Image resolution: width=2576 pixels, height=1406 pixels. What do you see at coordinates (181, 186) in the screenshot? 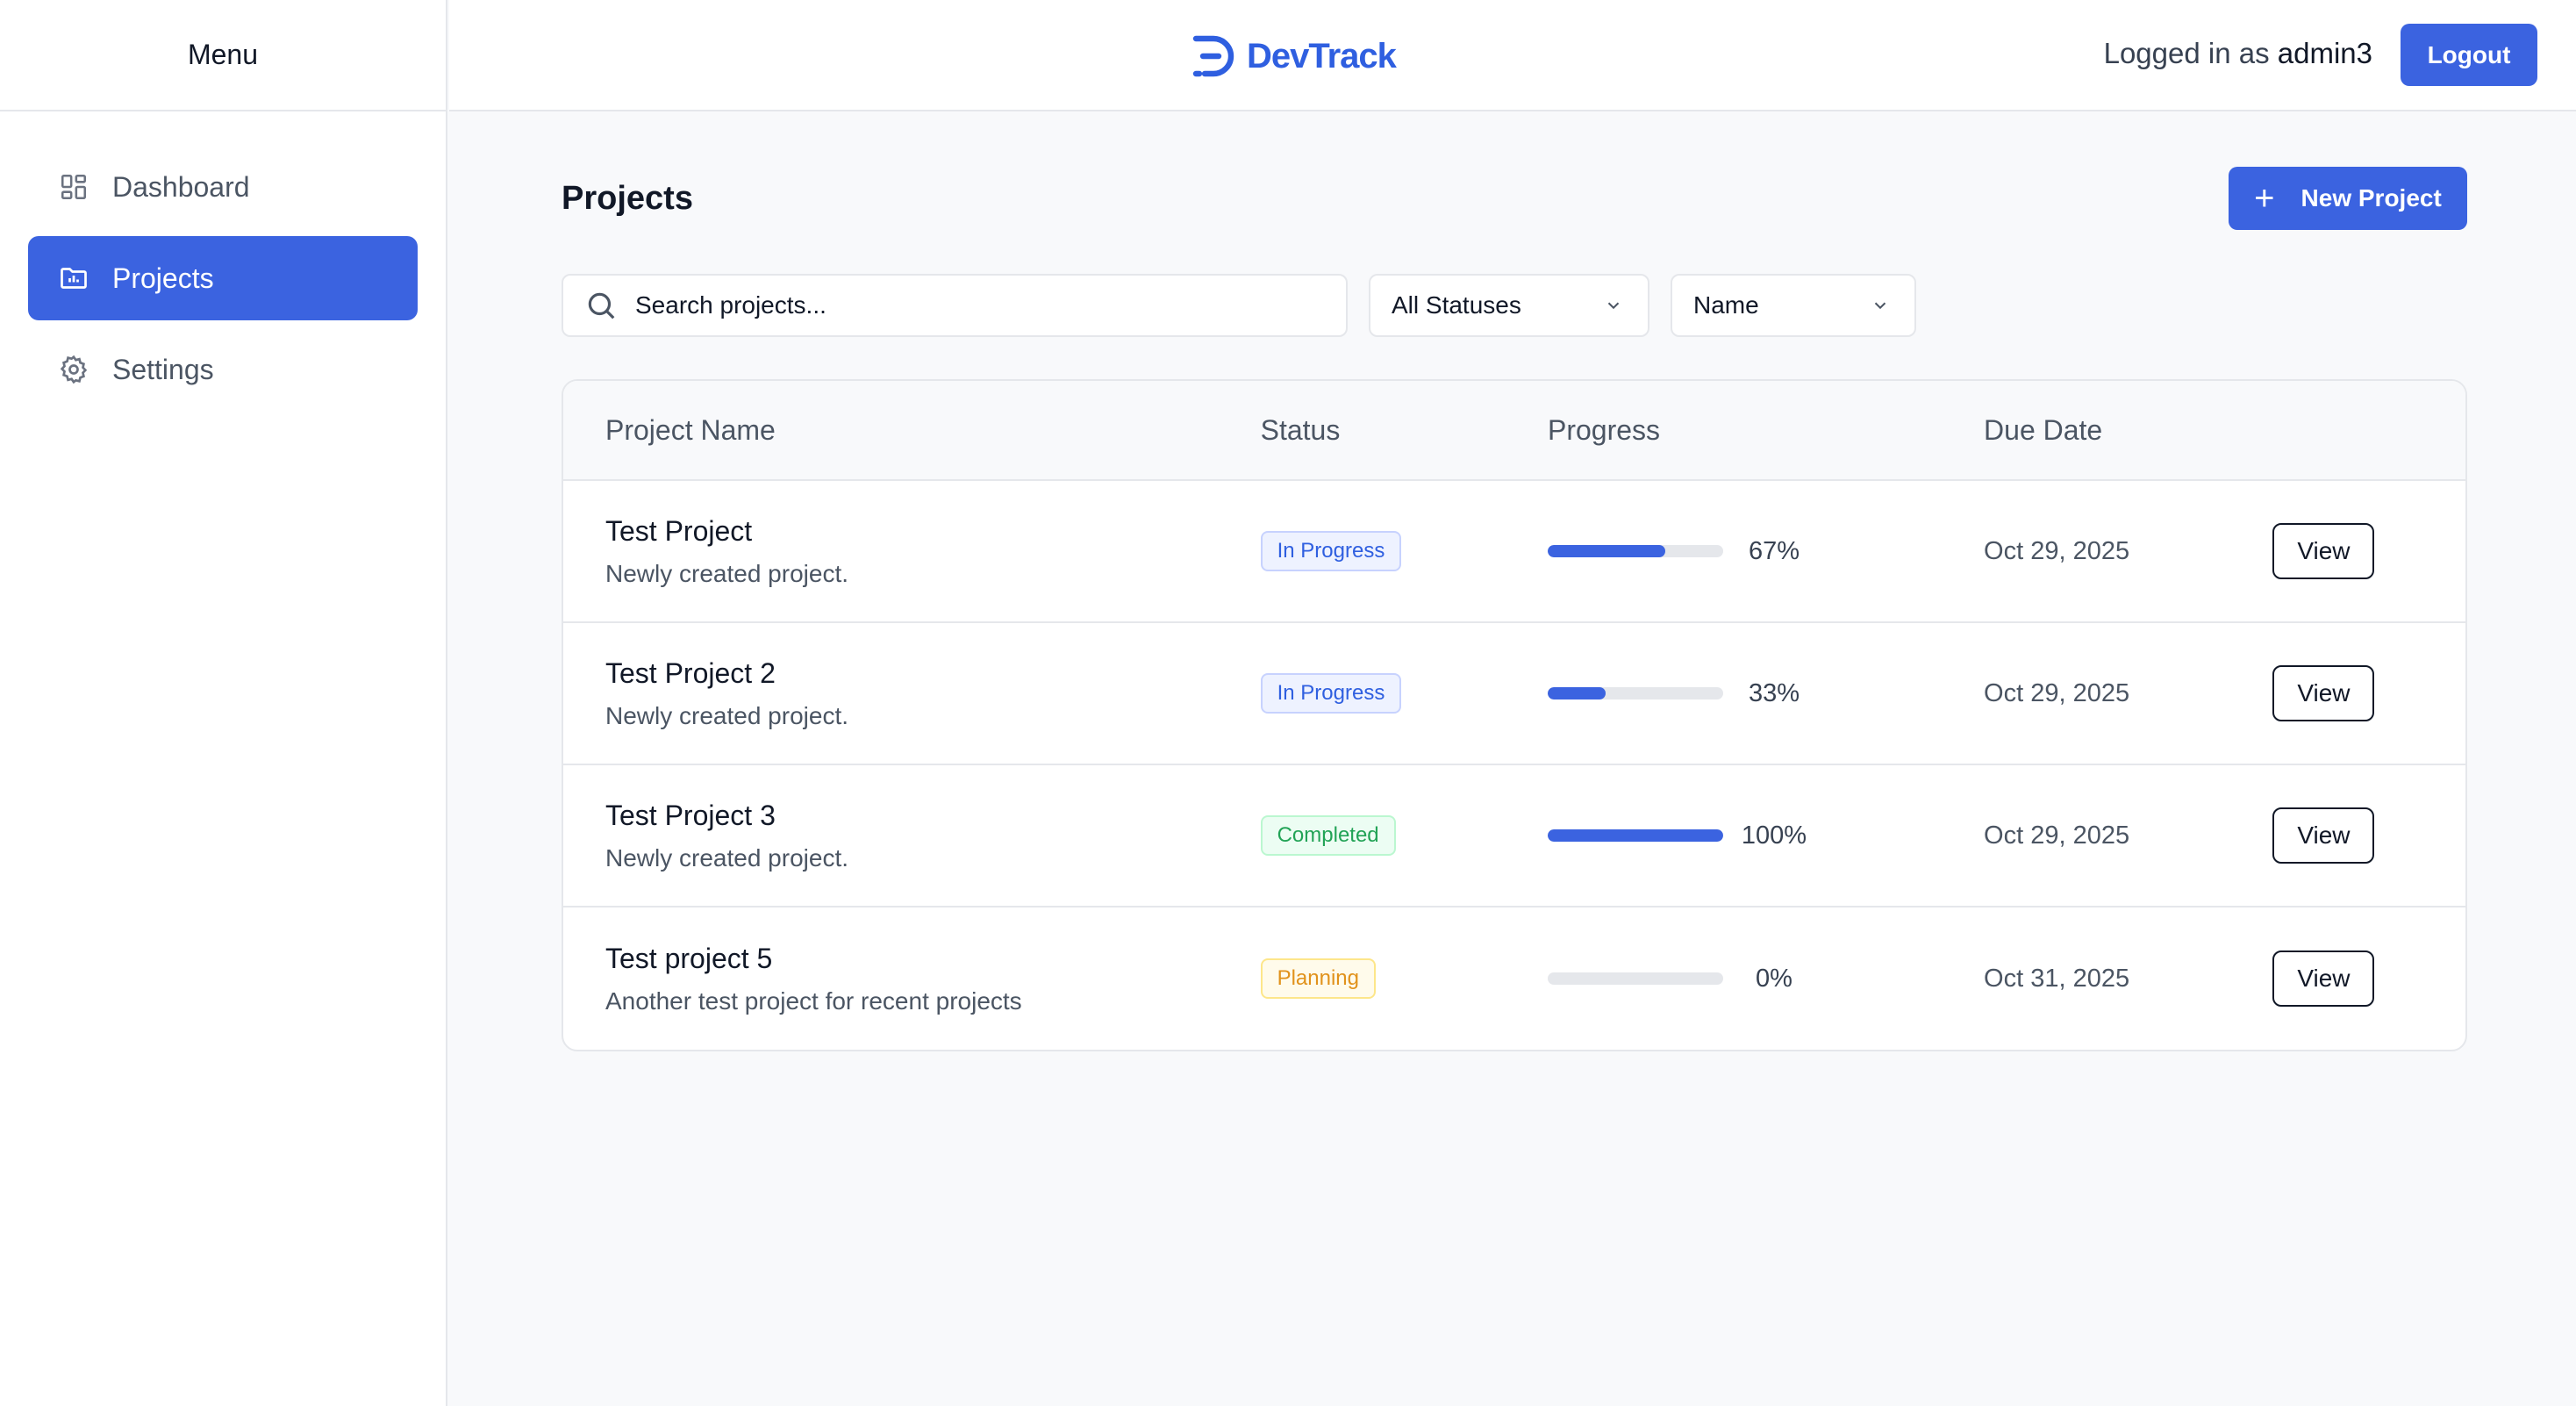
I see `sidebar-item-label: Dashboard` at bounding box center [181, 186].